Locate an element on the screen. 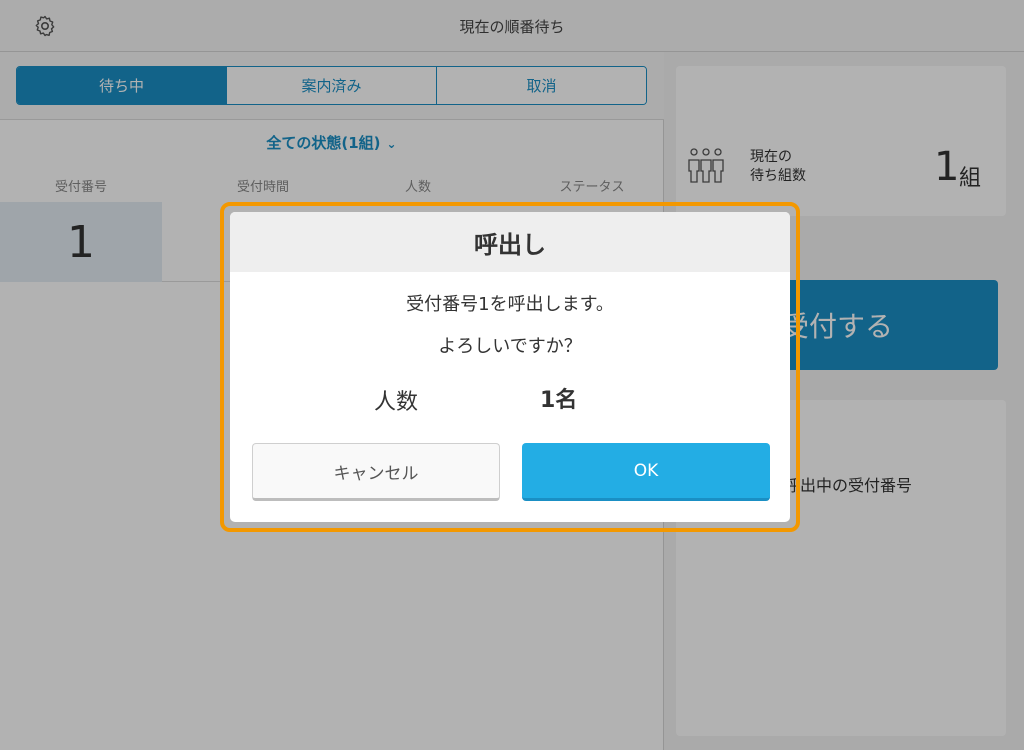 This screenshot has width=1024, height=750. dialog-people-label: 人数 is located at coordinates (396, 402).